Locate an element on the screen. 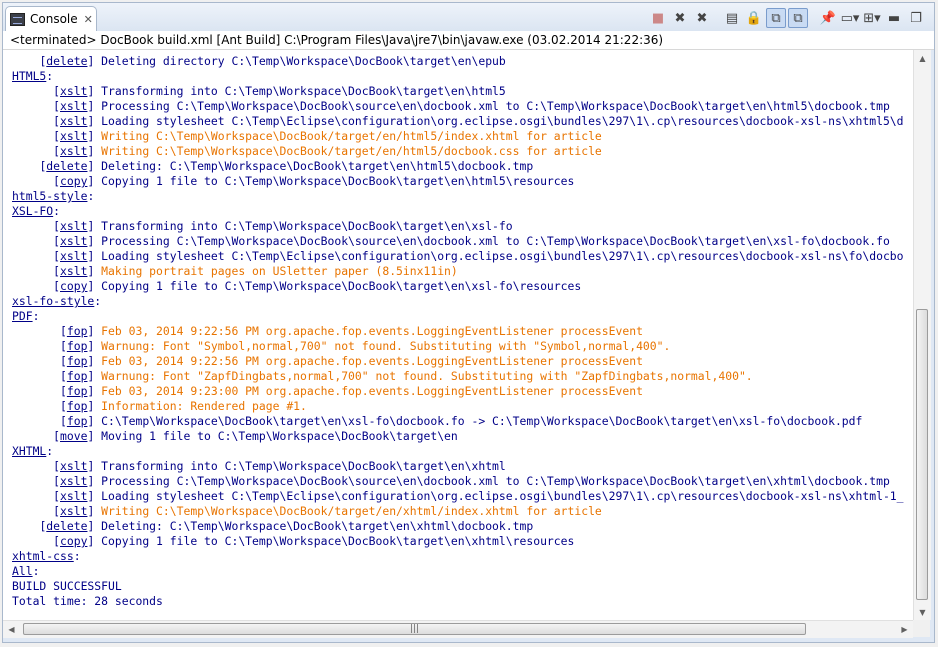 The image size is (938, 647). display-console-icon: ▭▾ is located at coordinates (850, 18).